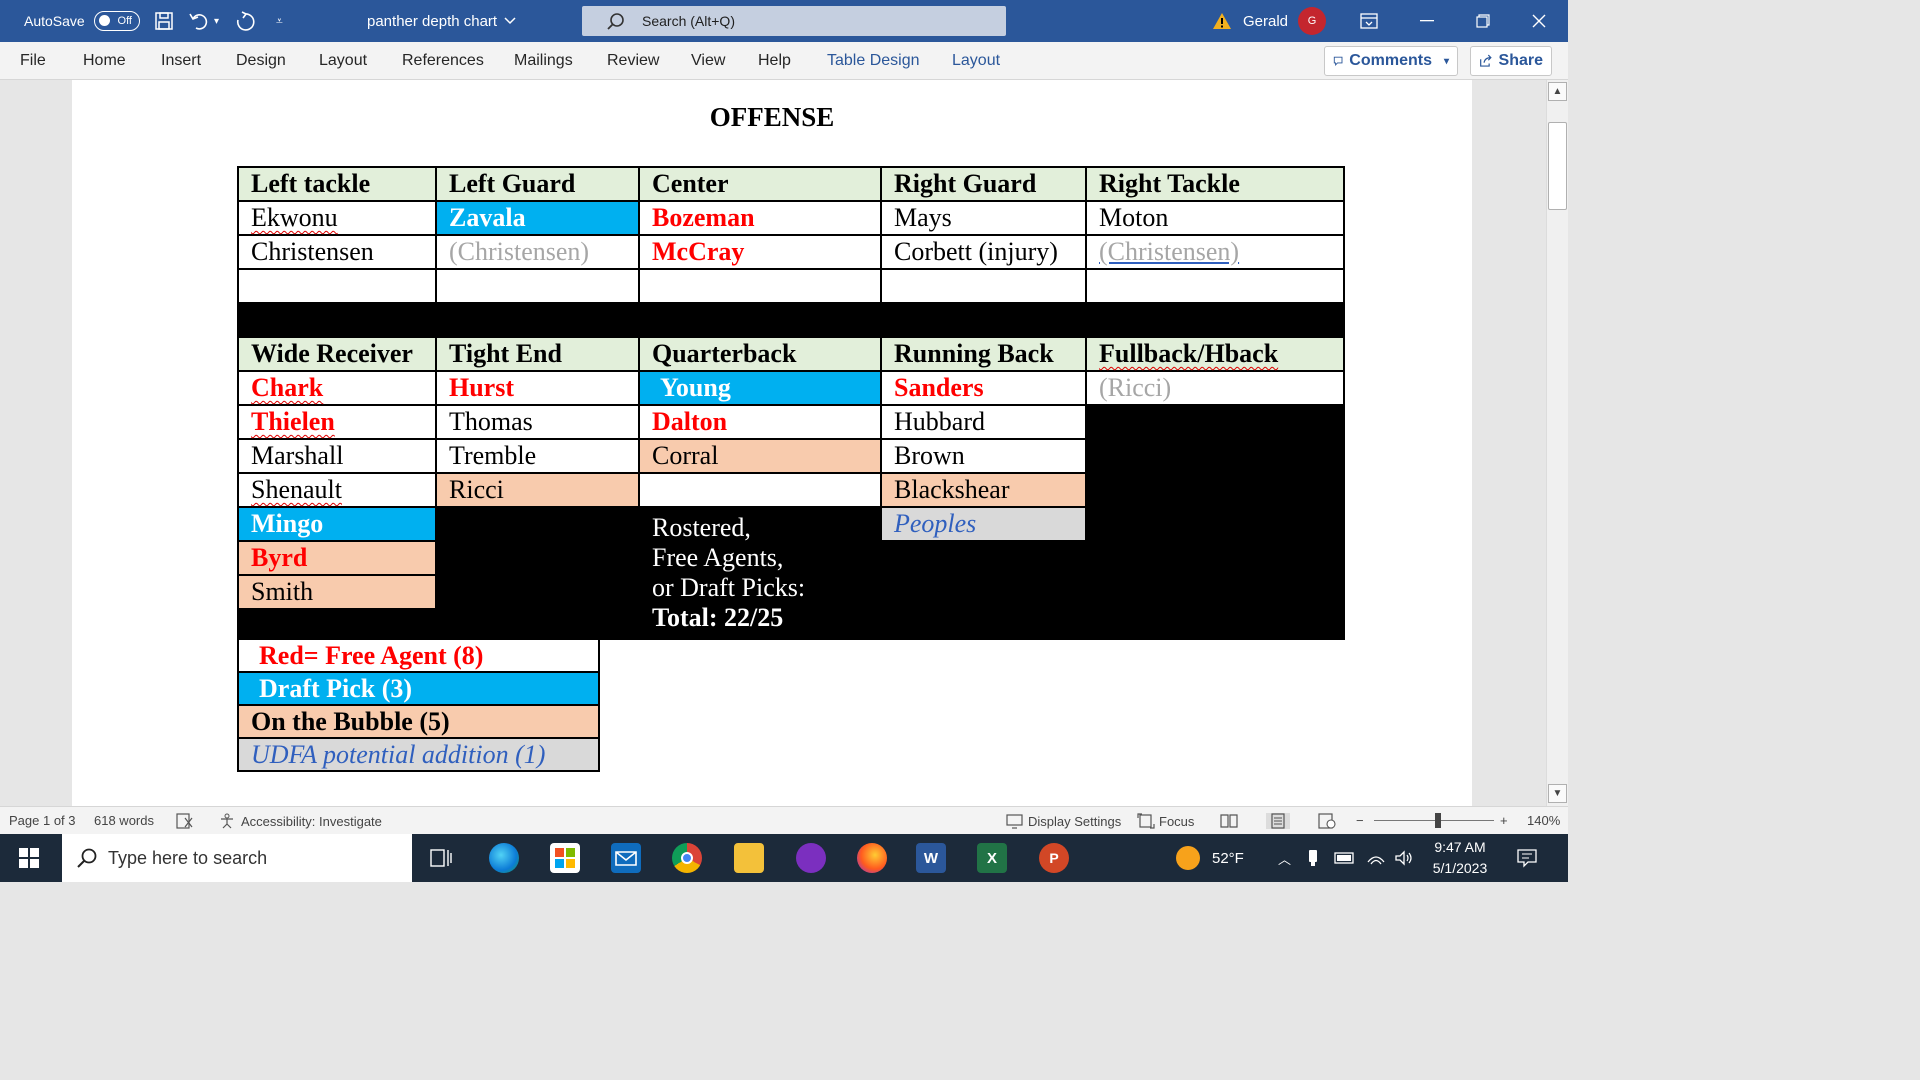  What do you see at coordinates (337, 490) in the screenshot?
I see `table-cell: Shenault` at bounding box center [337, 490].